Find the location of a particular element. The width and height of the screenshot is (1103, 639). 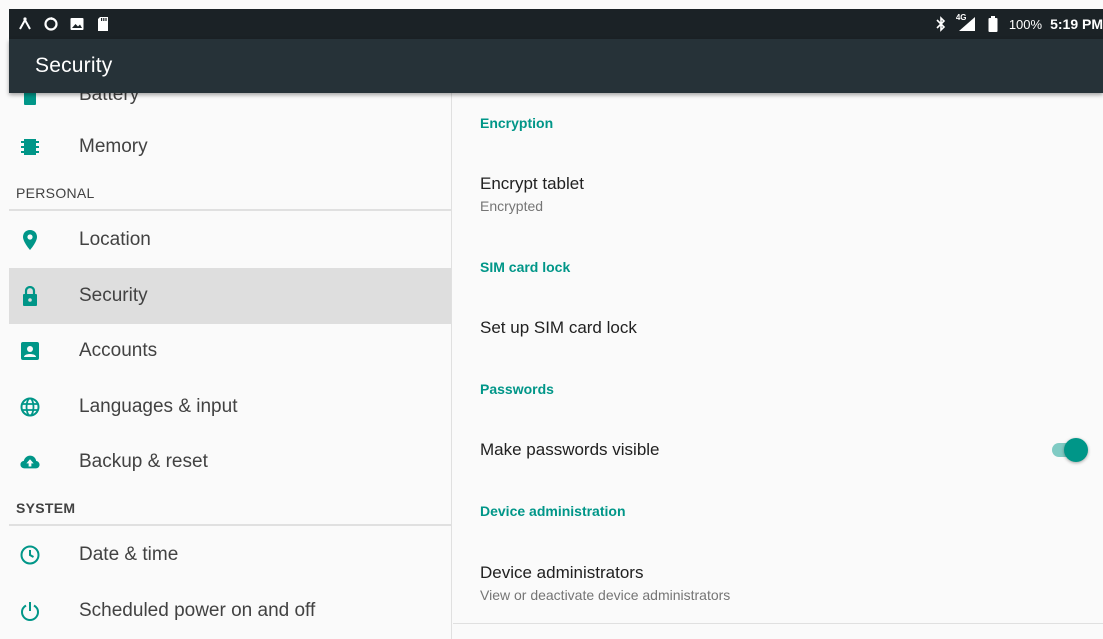

sidebar-item-scheduled-power: Scheduled power on and off is located at coordinates (230, 611).